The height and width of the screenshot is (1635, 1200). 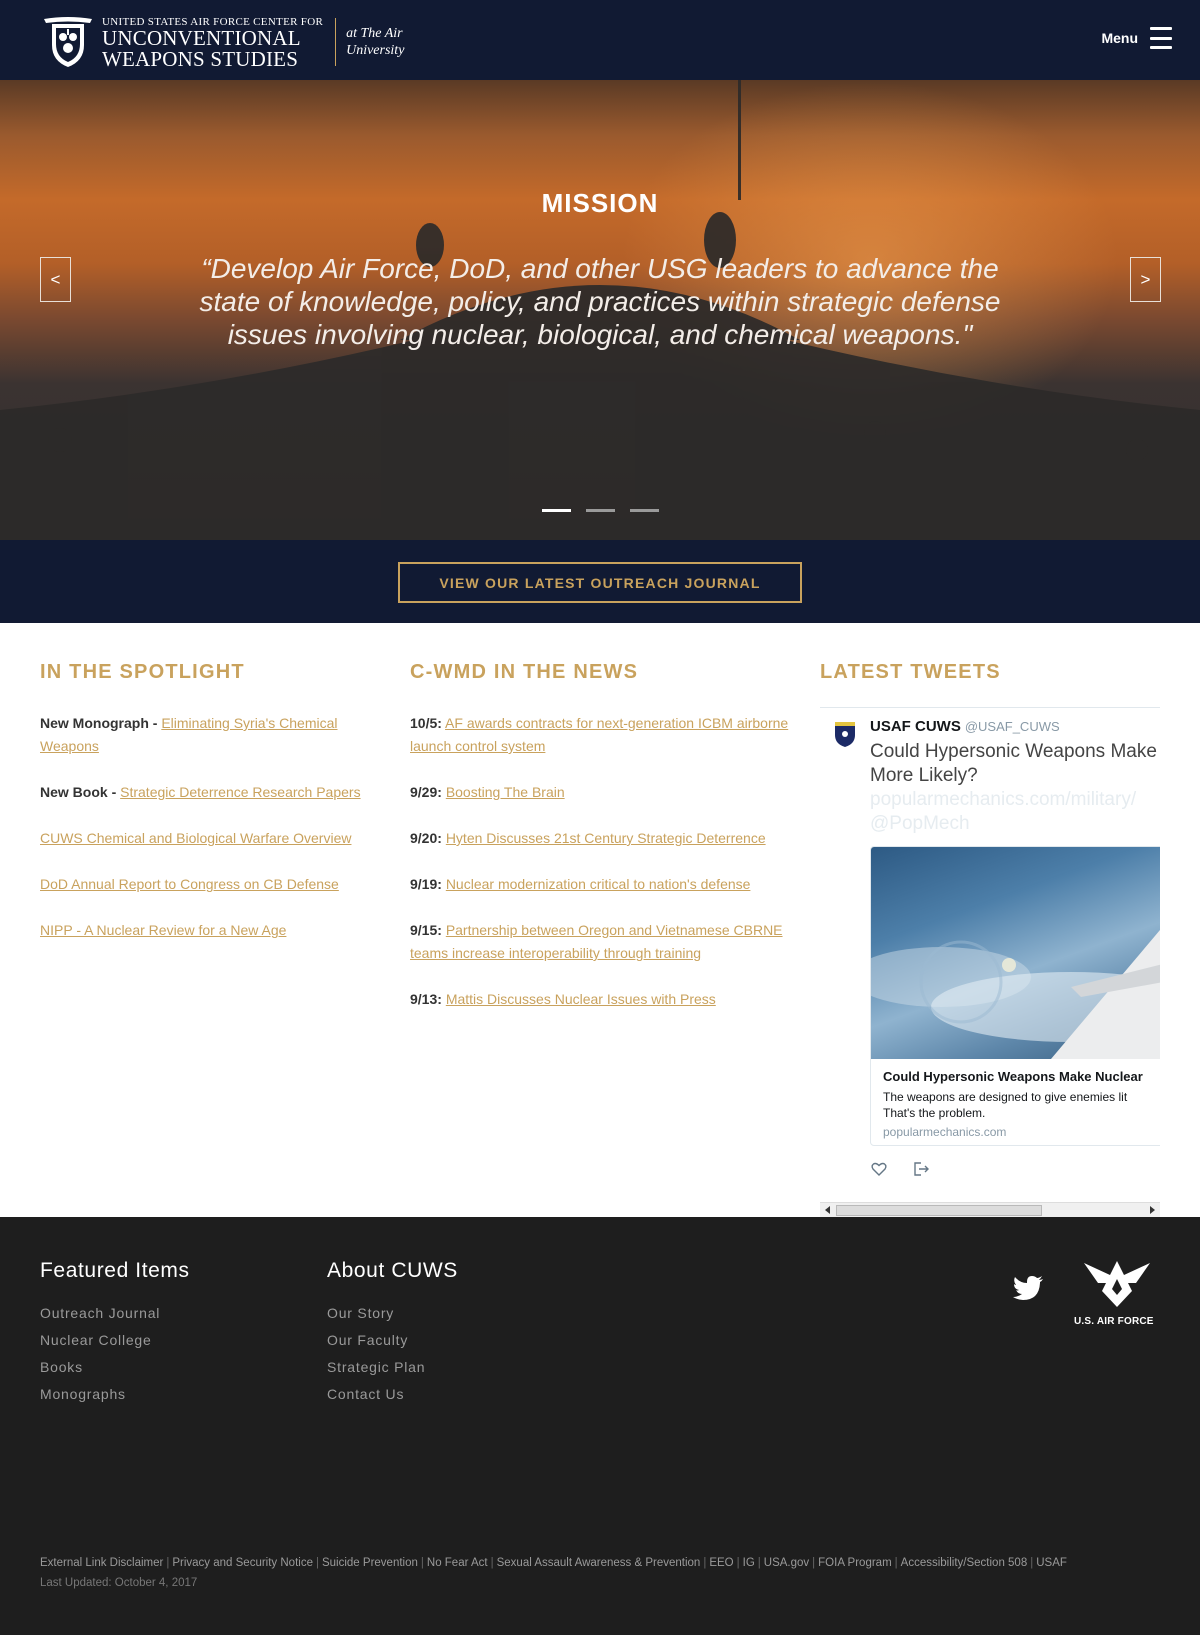 I want to click on legal-link: No Fear Act, so click(x=457, y=1563).